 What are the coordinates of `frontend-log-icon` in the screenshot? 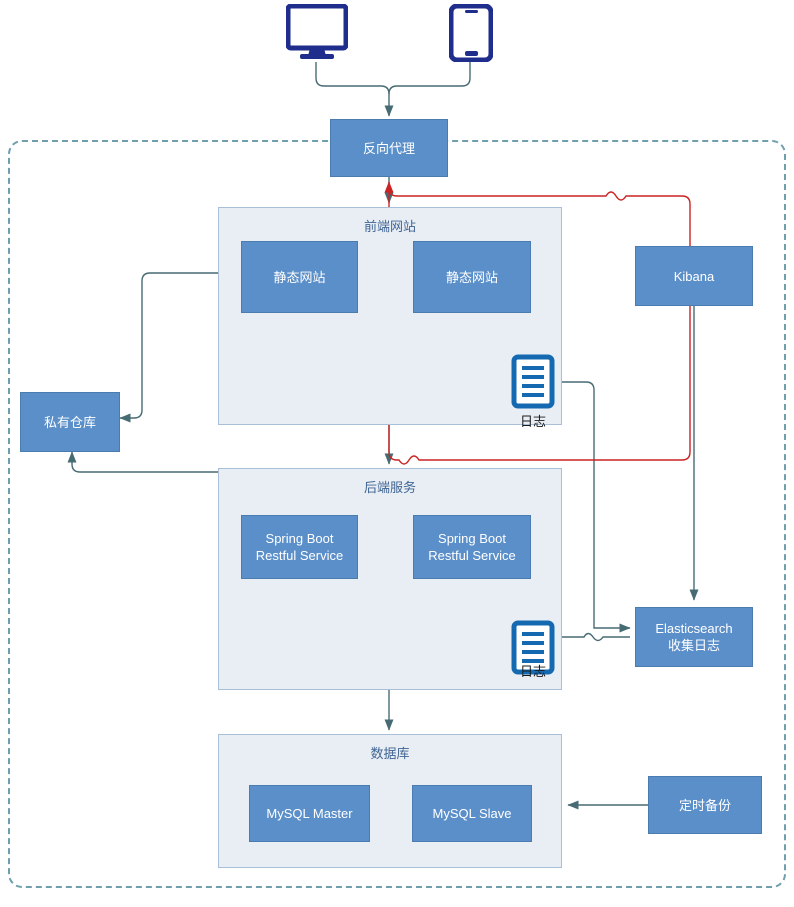 It's located at (533, 381).